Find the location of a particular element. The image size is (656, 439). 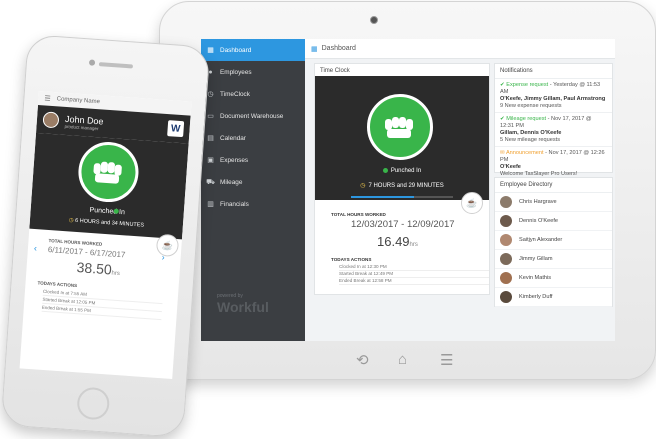

clock-icon: ◷ is located at coordinates (363, 186).